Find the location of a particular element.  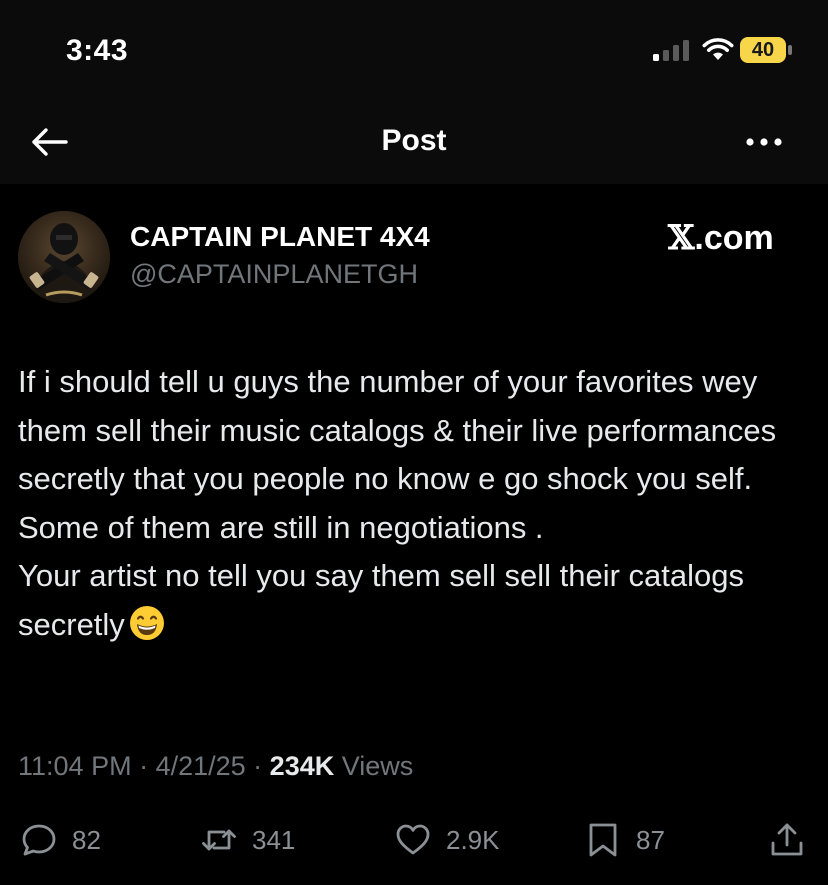

reply-icon is located at coordinates (39, 840).